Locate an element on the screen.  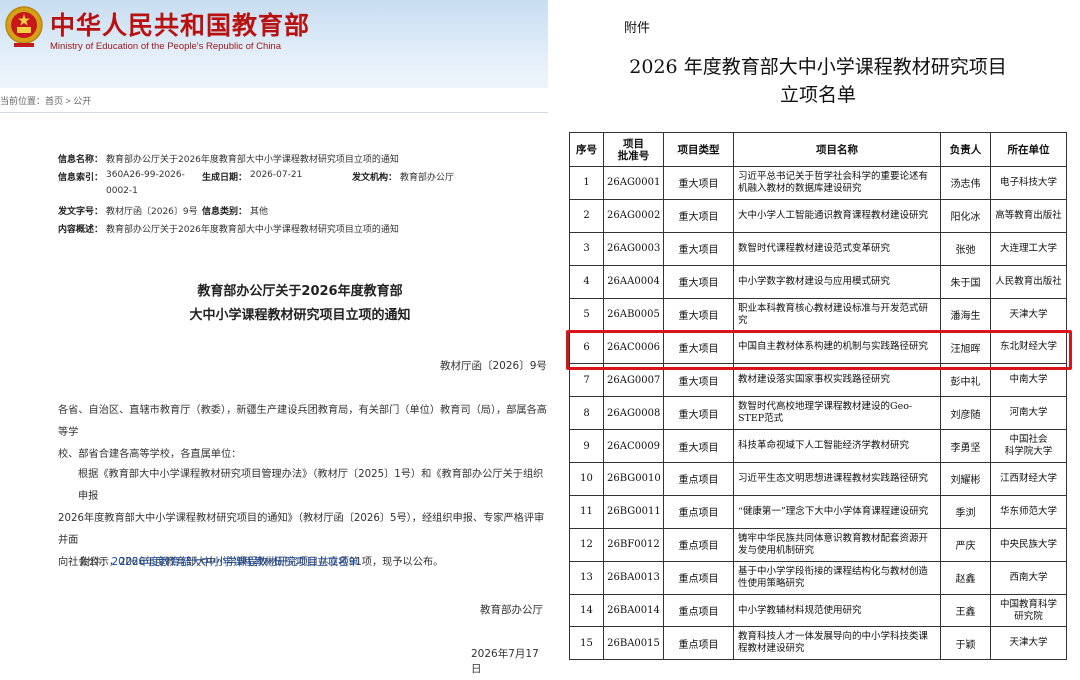
attachment-prefix: 附件： is located at coordinates (96, 562).